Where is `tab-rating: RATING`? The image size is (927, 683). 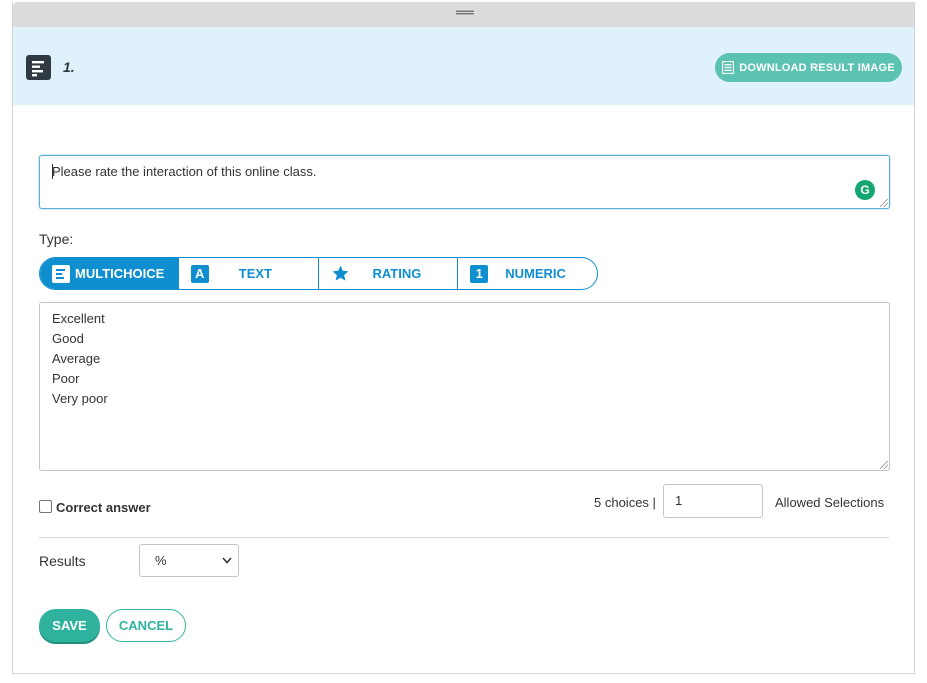 tab-rating: RATING is located at coordinates (389, 273).